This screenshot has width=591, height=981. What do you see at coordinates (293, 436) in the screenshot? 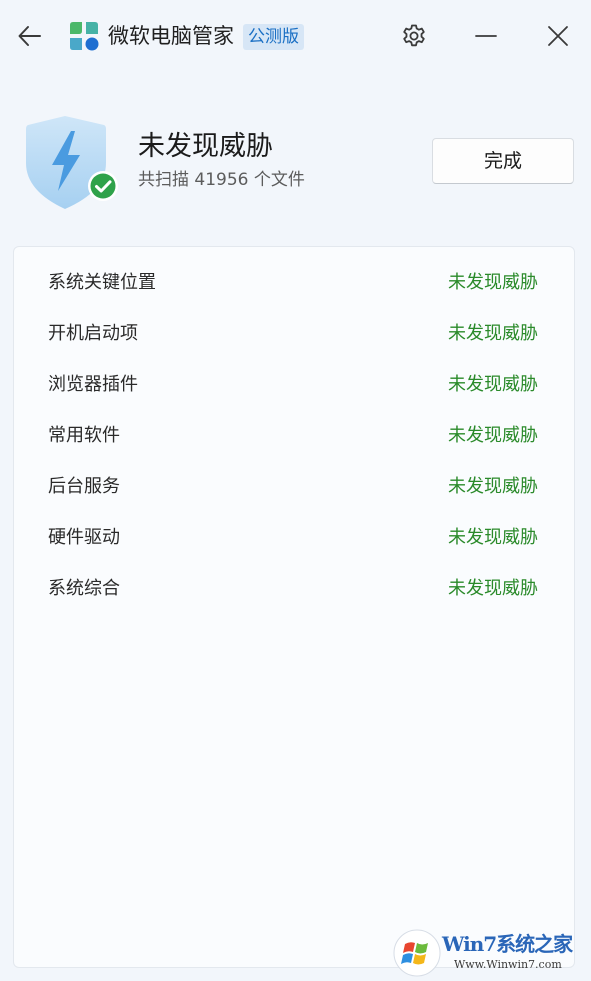
I see `list-item: 常用软件 未发现威胁` at bounding box center [293, 436].